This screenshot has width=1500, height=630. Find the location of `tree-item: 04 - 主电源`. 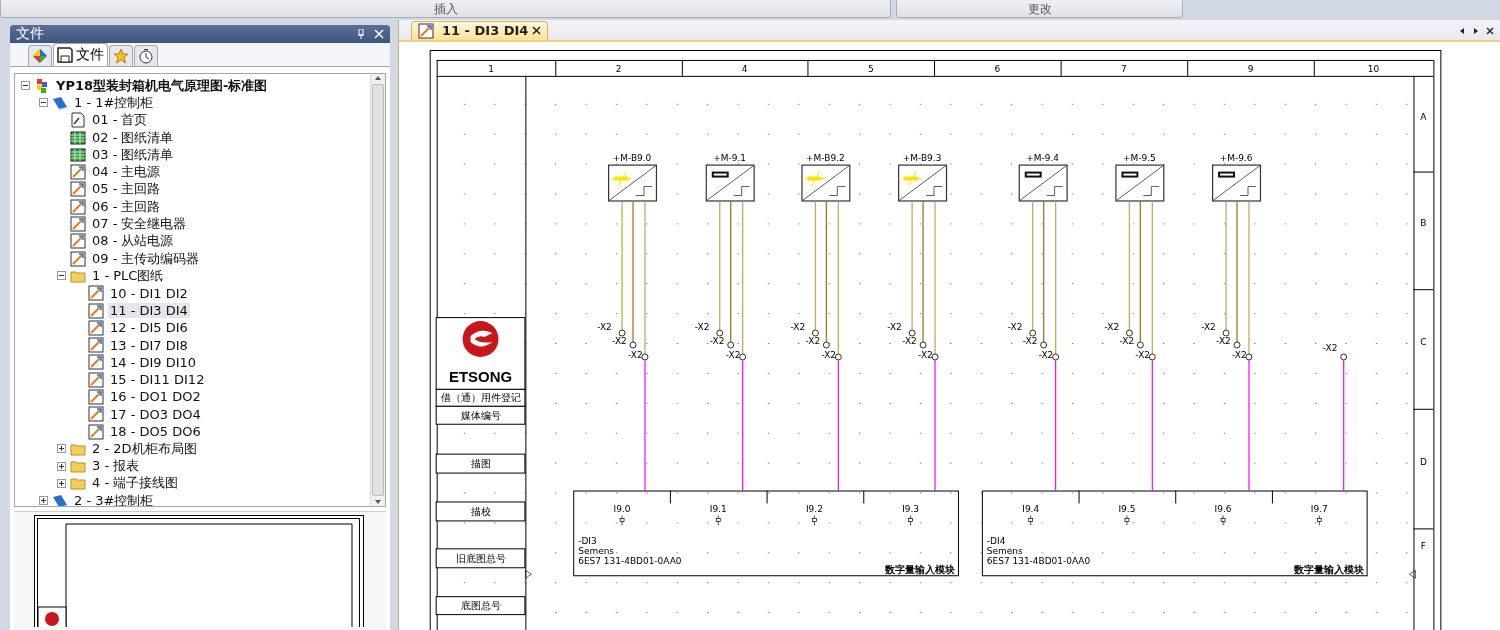

tree-item: 04 - 主电源 is located at coordinates (126, 172).